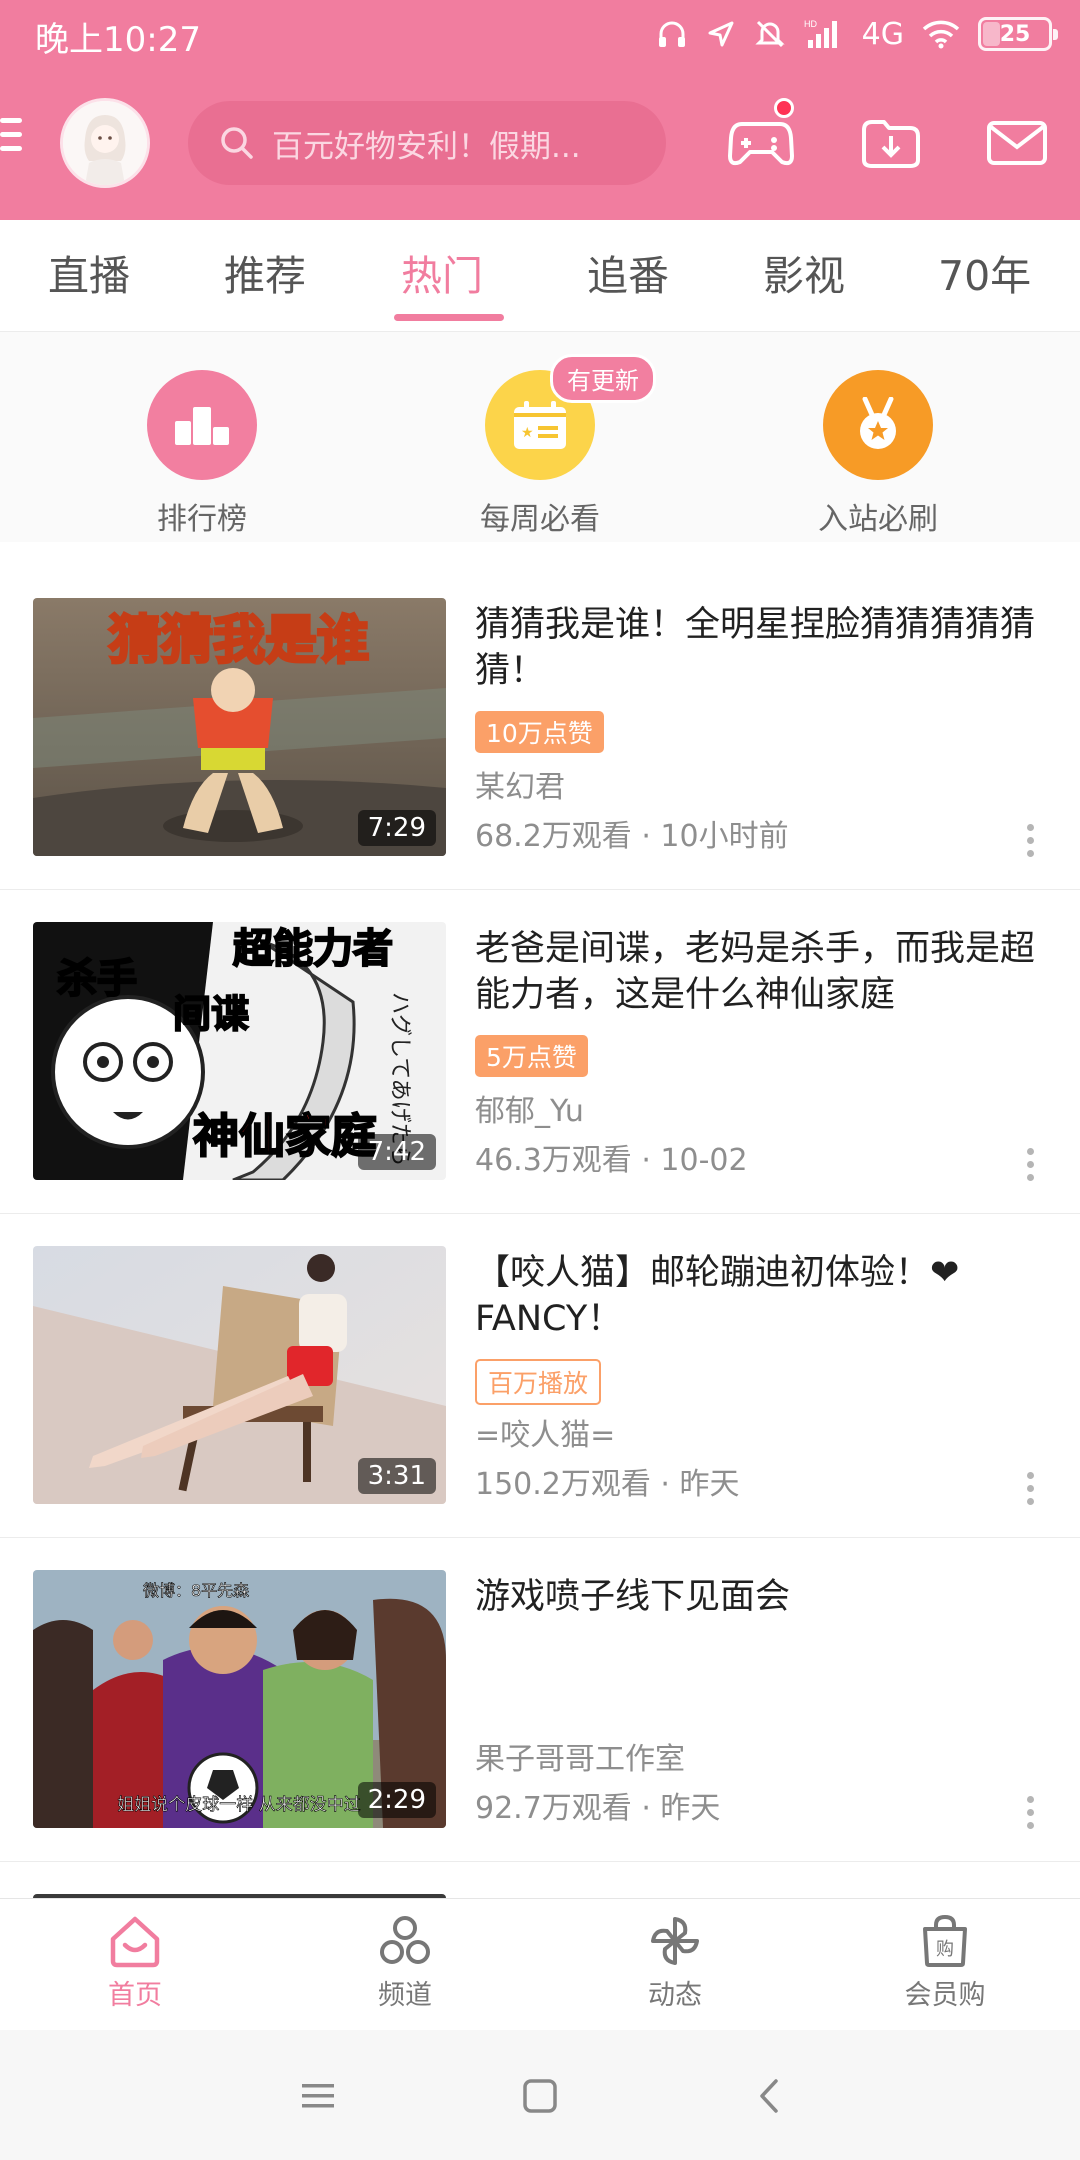 The width and height of the screenshot is (1080, 2160). I want to click on tab-anime: 追番, so click(628, 272).